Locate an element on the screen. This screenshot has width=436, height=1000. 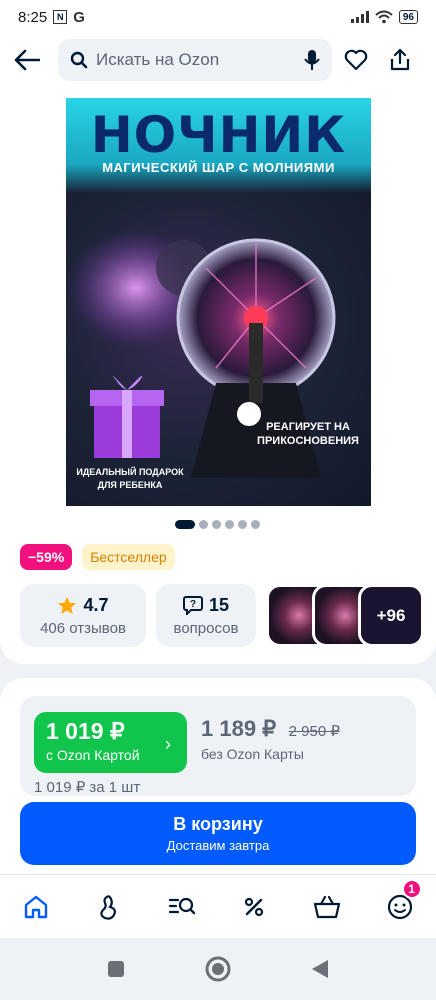
tab-catalog is located at coordinates (182, 907).